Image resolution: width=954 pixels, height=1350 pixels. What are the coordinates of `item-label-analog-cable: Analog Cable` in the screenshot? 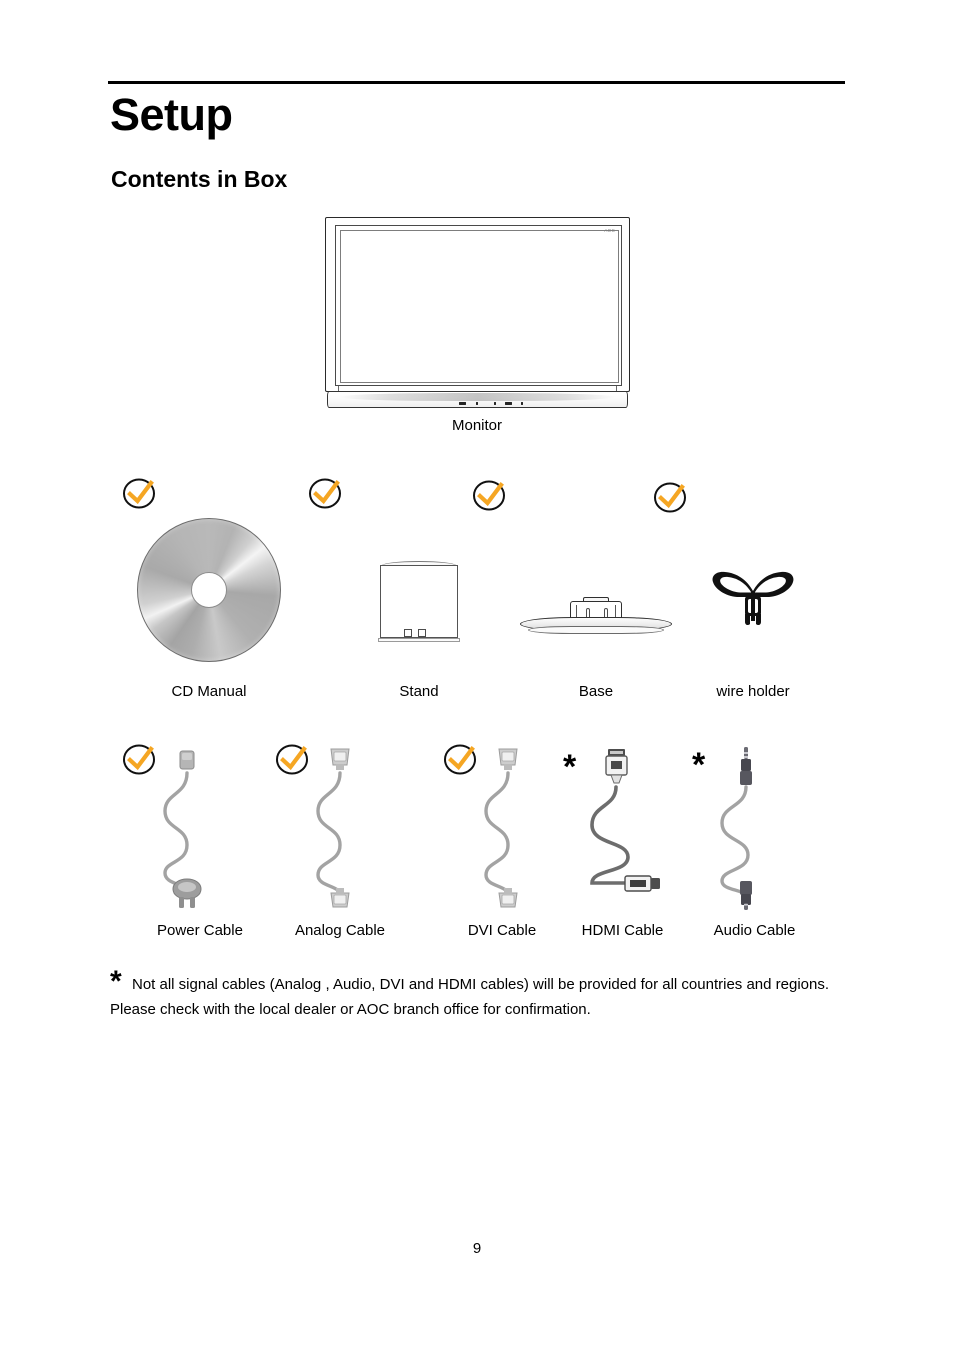 It's located at (340, 930).